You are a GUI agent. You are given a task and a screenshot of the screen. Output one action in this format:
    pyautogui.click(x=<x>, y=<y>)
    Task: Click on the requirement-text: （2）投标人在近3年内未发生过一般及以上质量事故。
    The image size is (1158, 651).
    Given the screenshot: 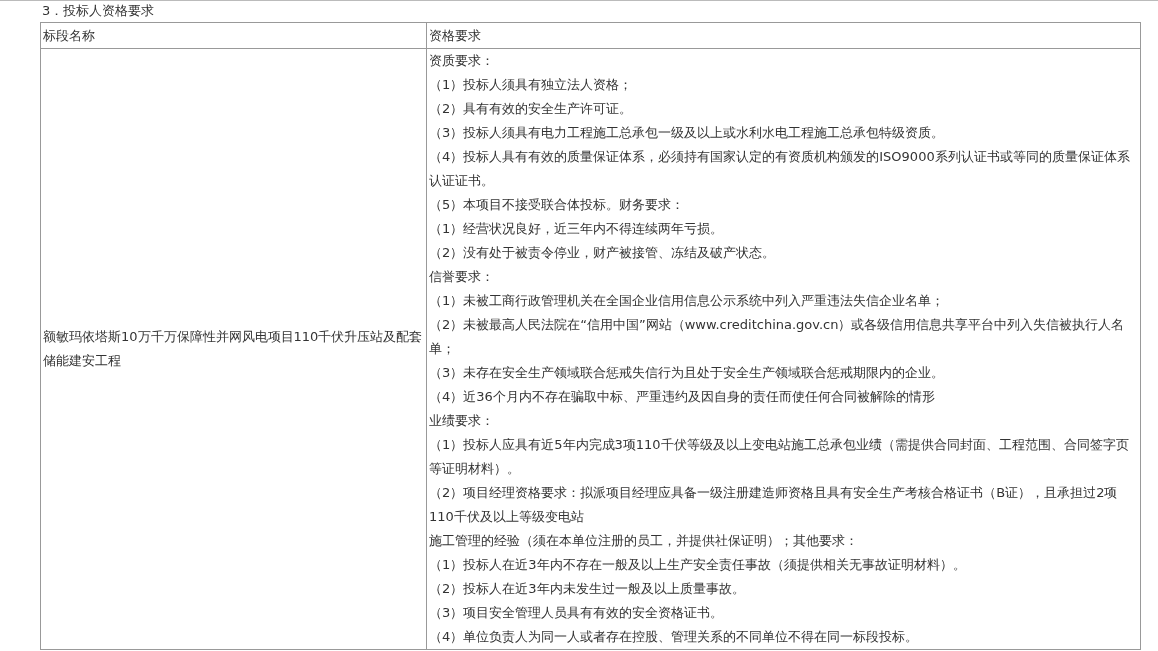 What is the action you would take?
    pyautogui.click(x=587, y=589)
    